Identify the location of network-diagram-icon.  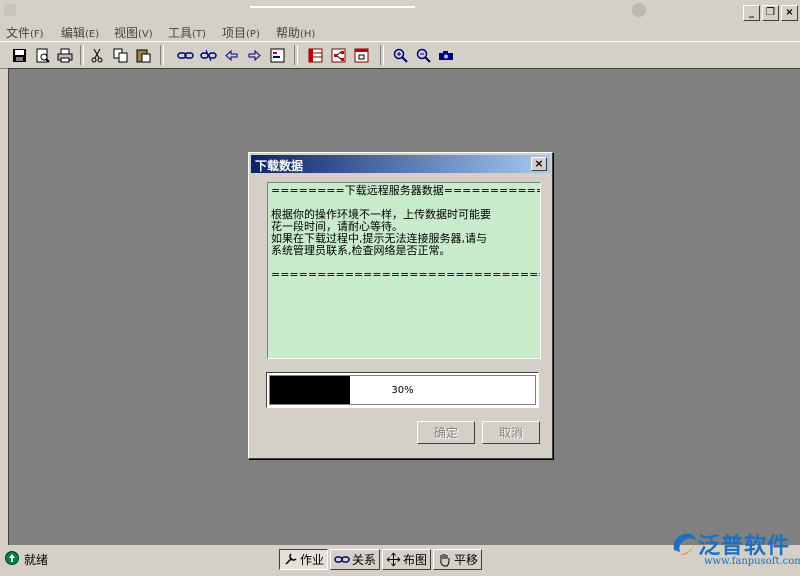
(338, 55).